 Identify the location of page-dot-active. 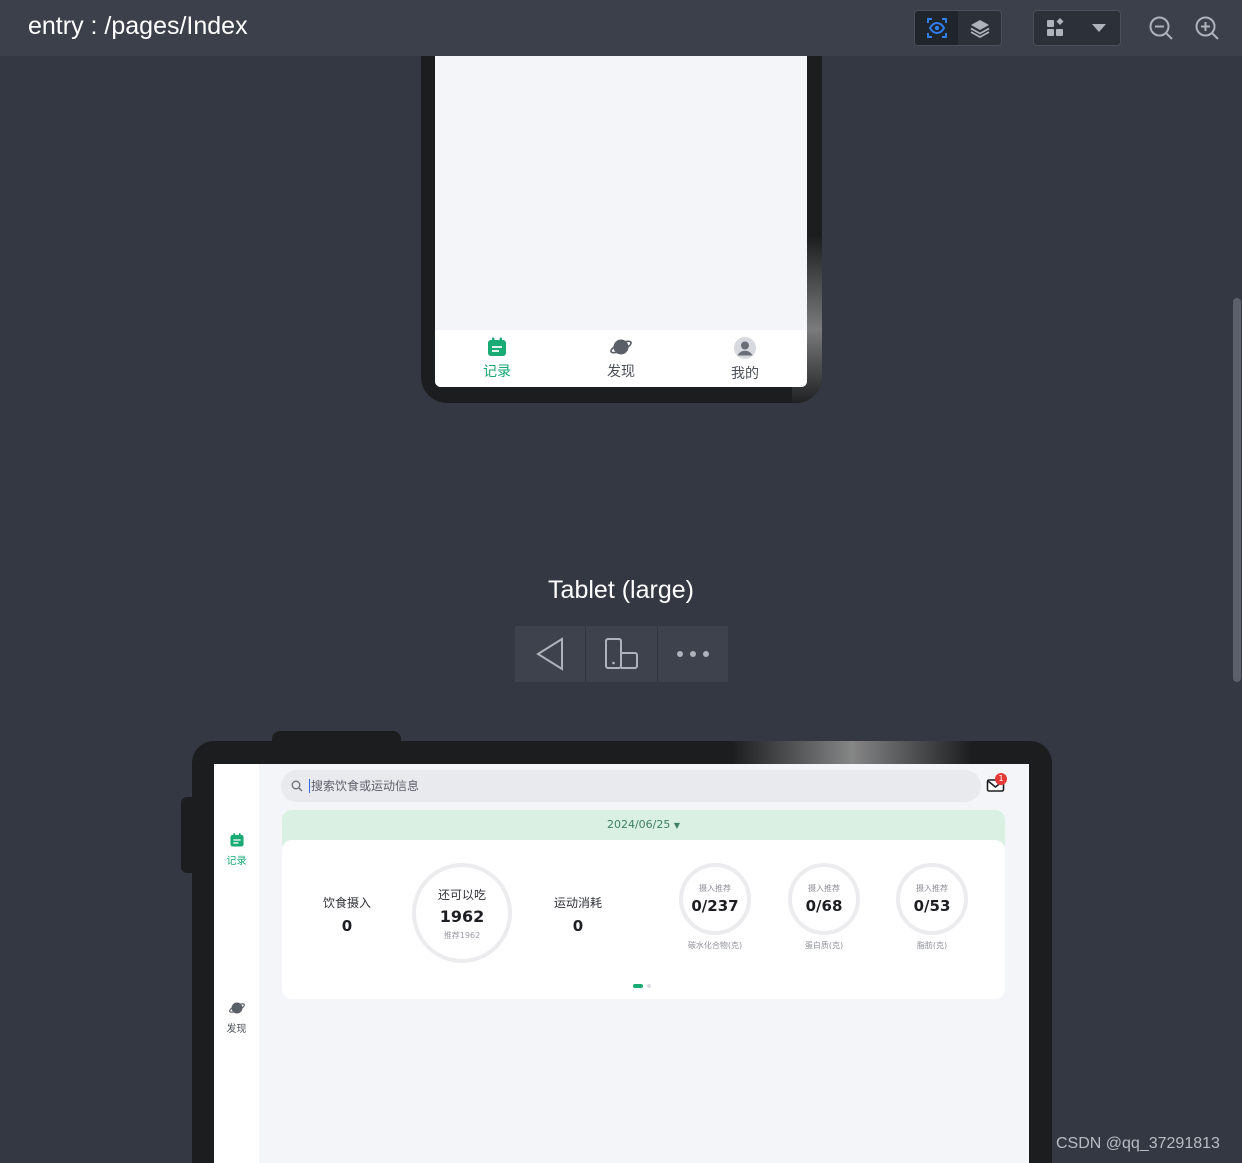
(638, 986).